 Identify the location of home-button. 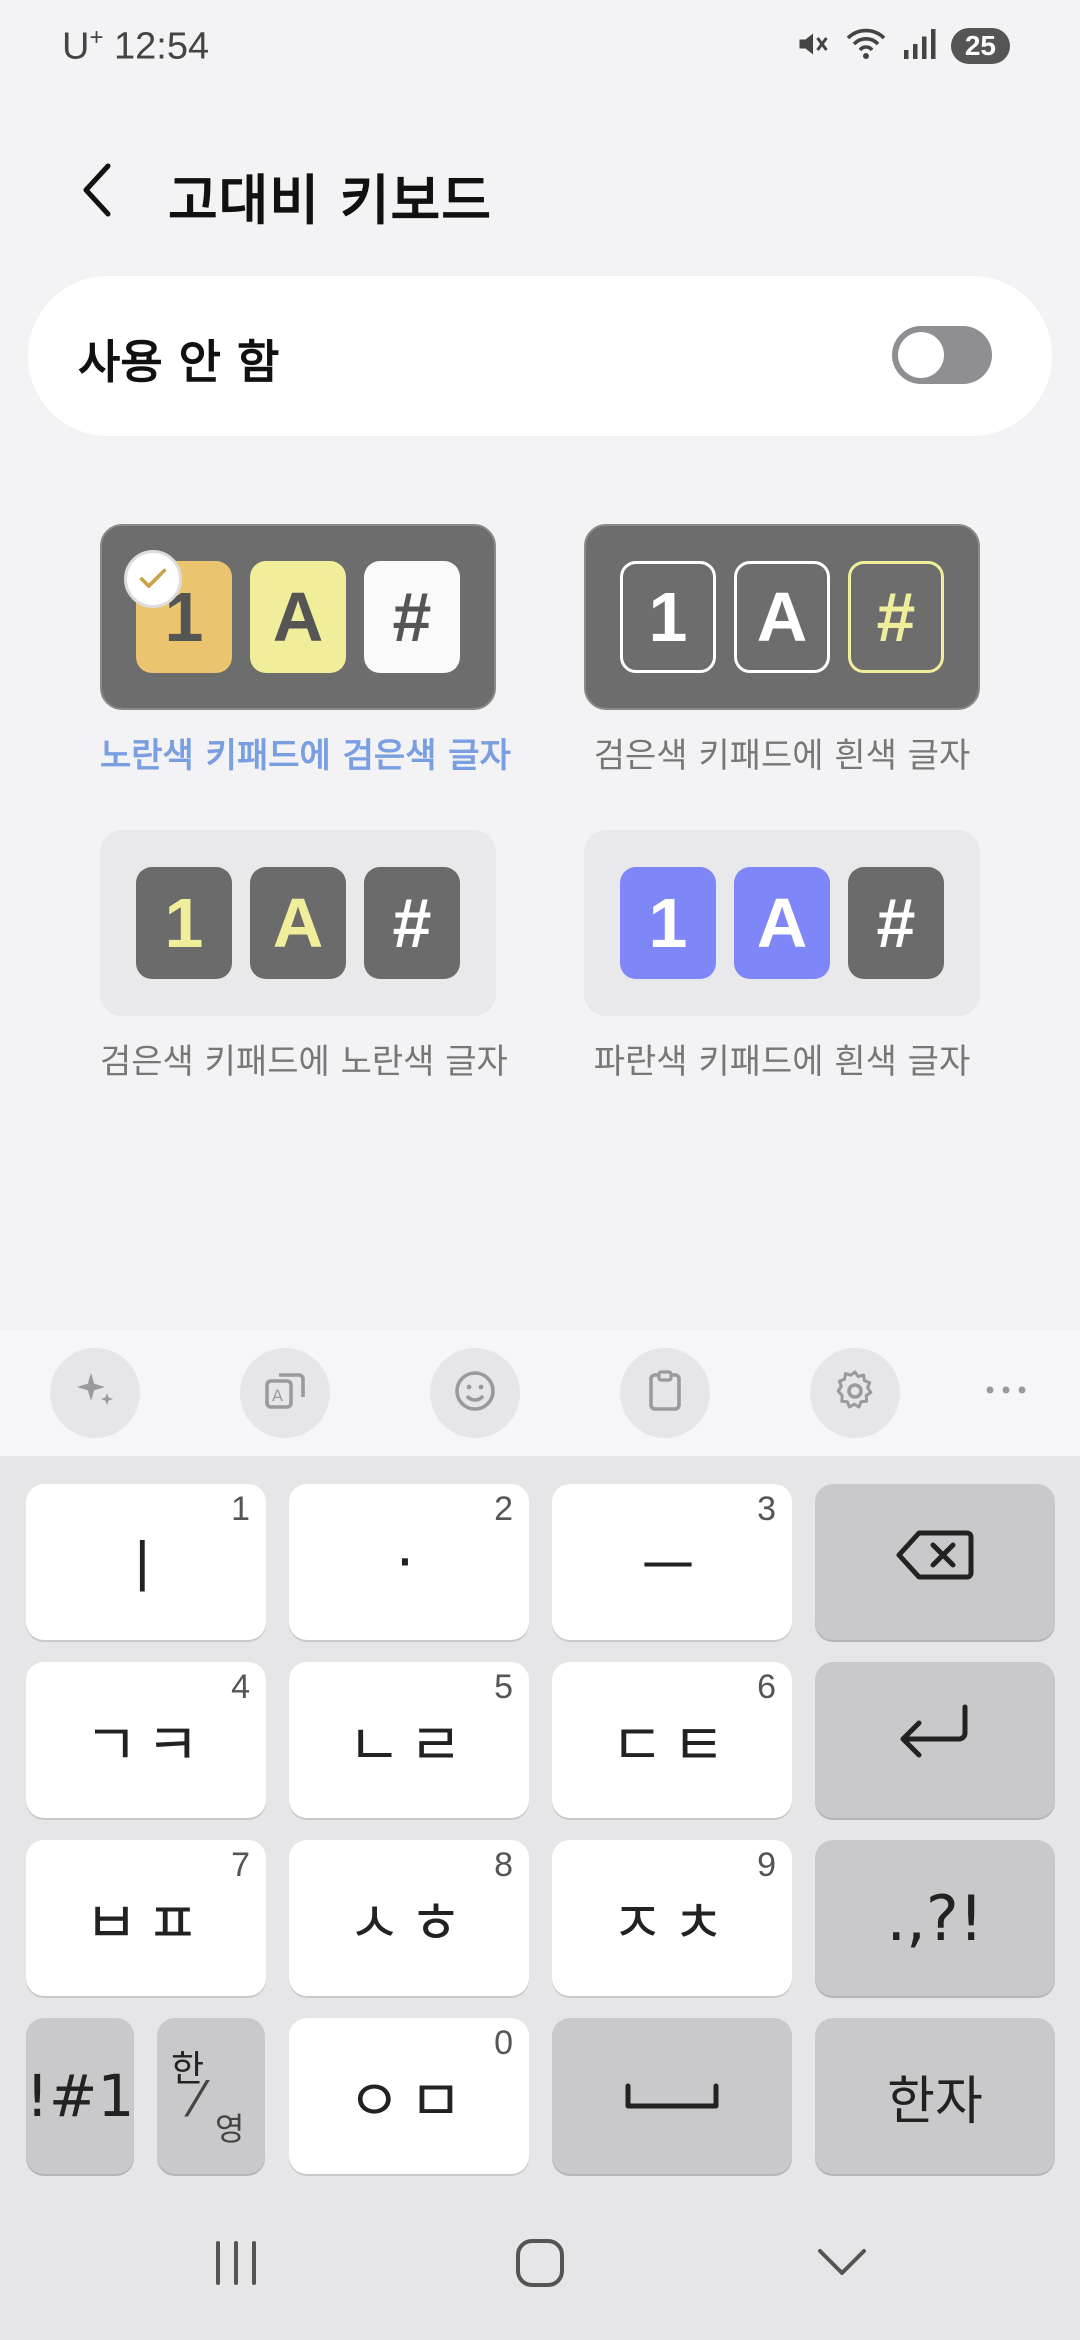
(540, 2265).